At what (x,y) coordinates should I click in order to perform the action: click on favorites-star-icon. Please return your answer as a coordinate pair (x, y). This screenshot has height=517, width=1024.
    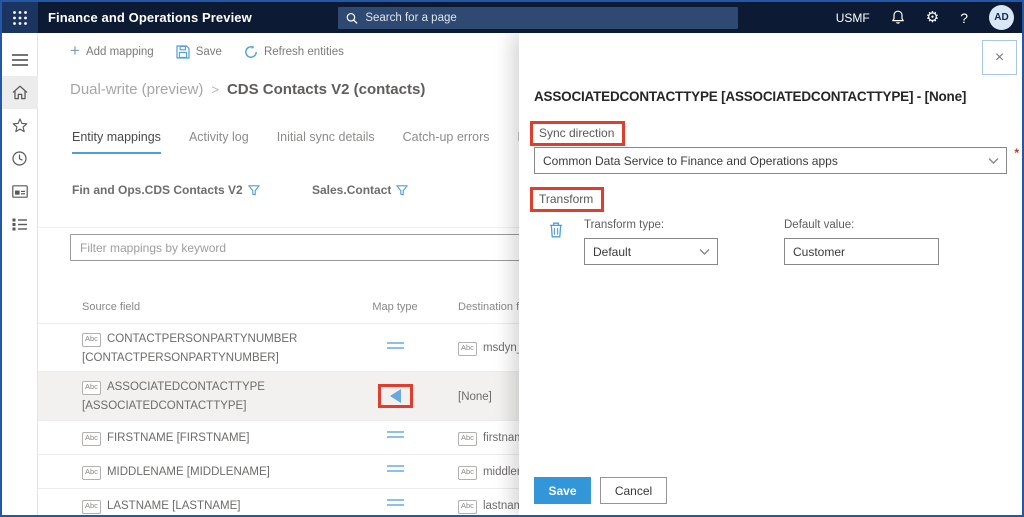
    Looking at the image, I should click on (20, 125).